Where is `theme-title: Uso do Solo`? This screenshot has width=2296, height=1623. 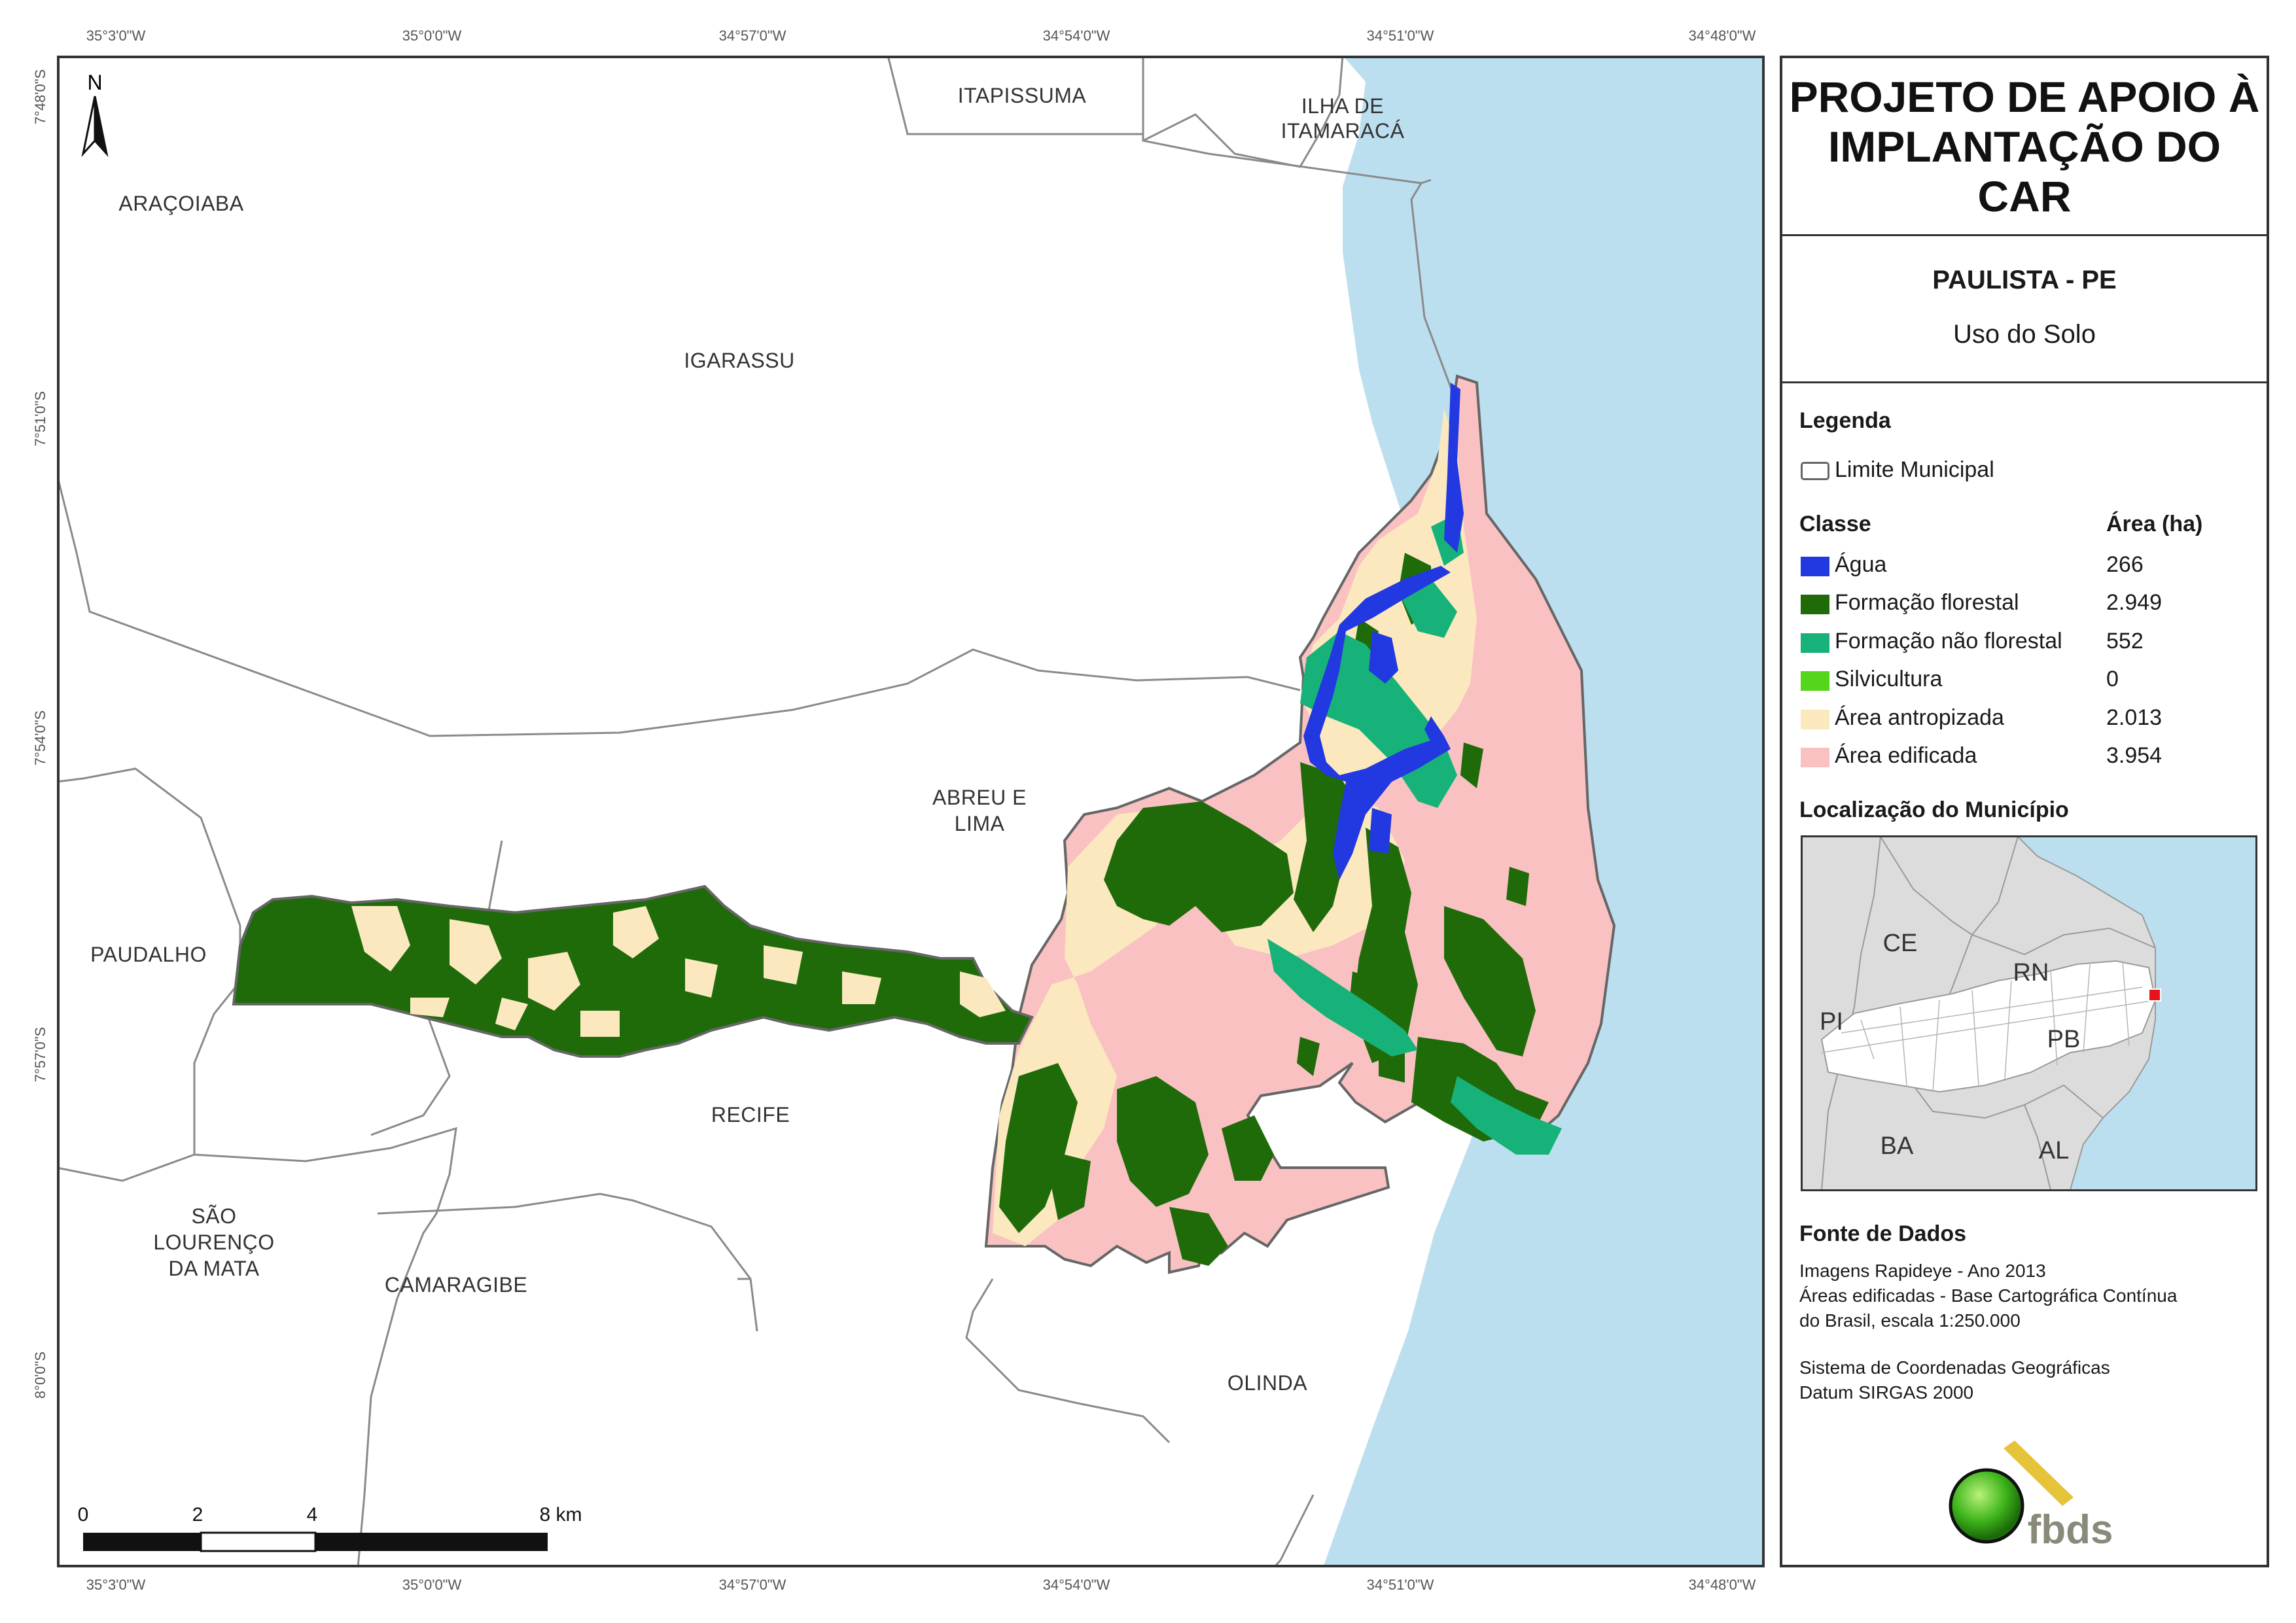
theme-title: Uso do Solo is located at coordinates (2024, 334).